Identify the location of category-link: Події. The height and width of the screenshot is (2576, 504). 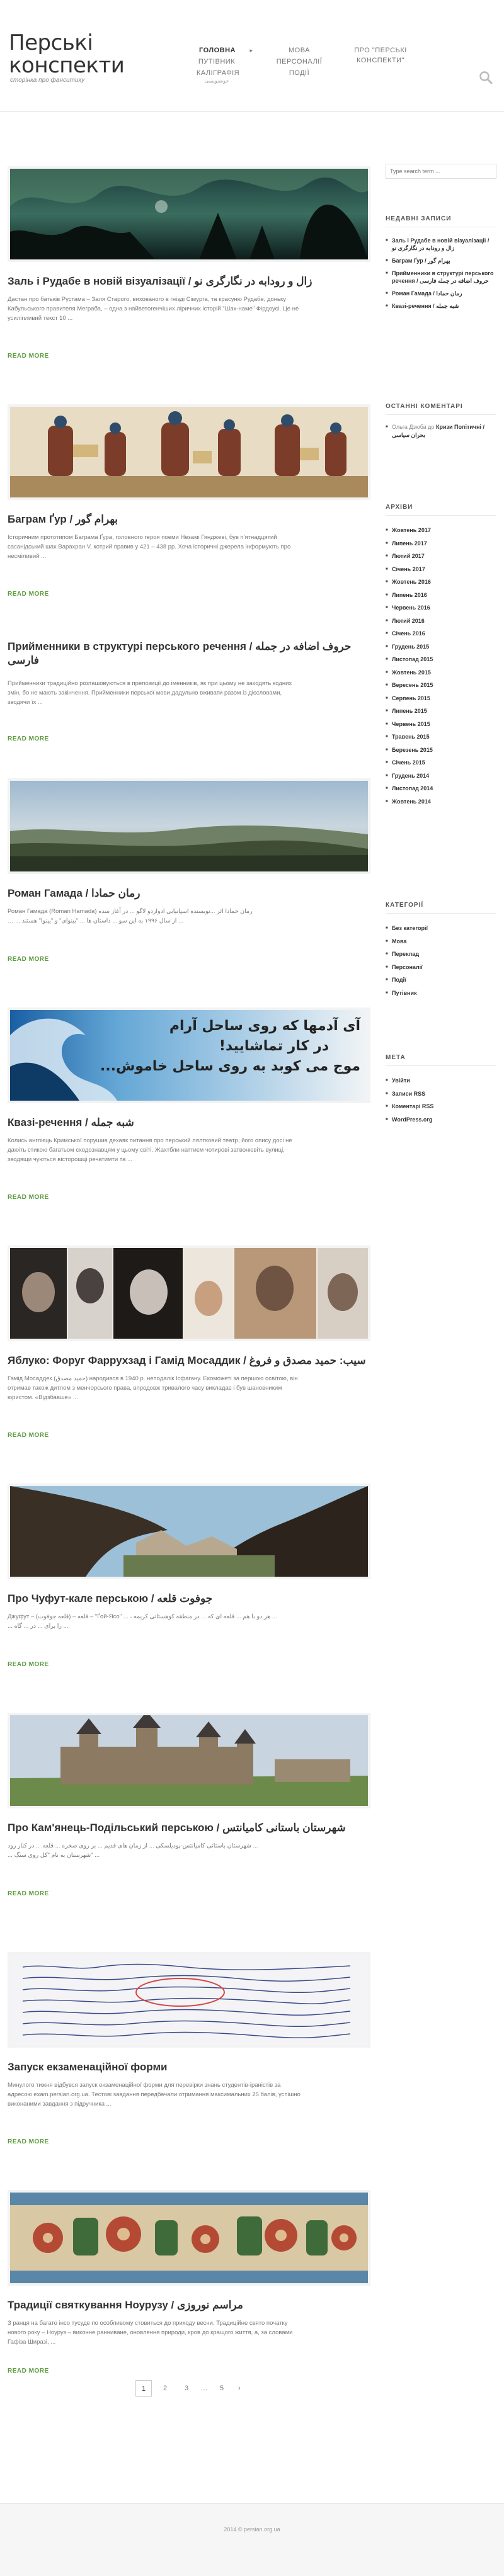
(441, 980).